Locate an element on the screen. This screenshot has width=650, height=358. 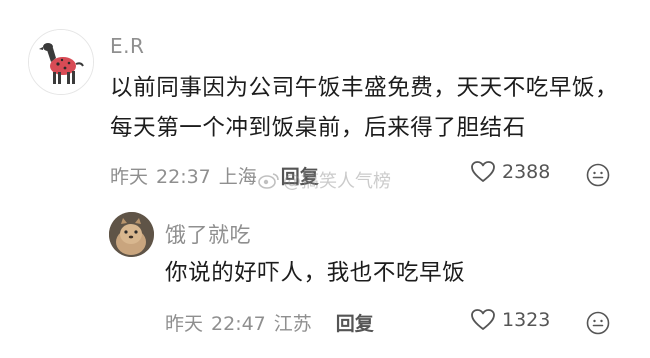
reply-meta: 昨天 22:47 江苏 回复 is located at coordinates (273, 322).